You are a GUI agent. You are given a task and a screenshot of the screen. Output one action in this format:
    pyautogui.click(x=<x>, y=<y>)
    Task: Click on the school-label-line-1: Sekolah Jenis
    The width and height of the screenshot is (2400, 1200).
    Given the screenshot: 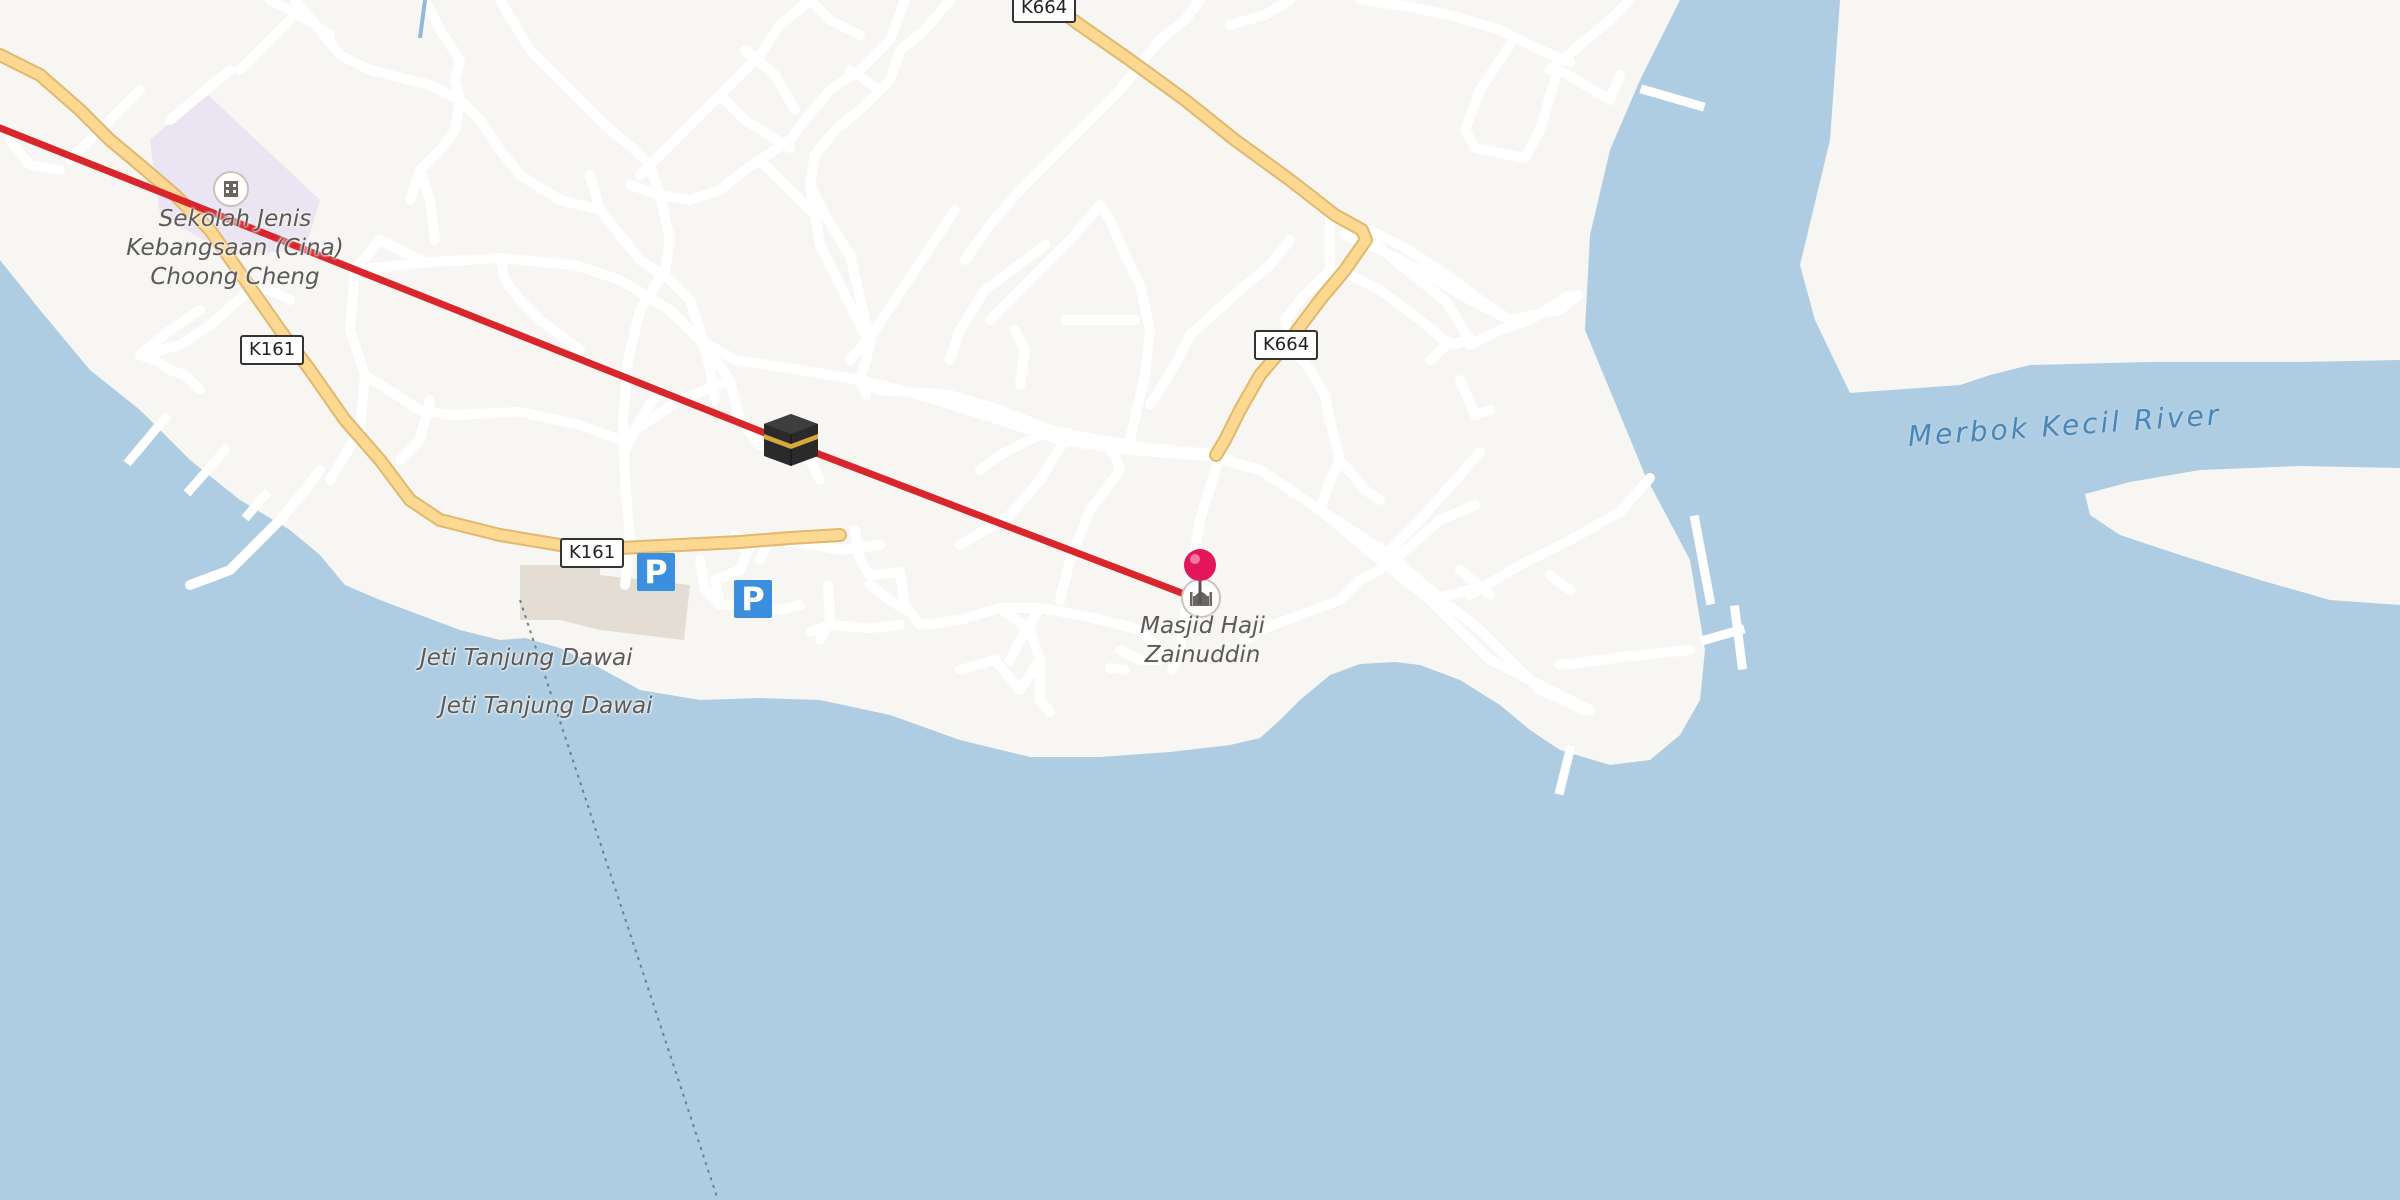 What is the action you would take?
    pyautogui.click(x=235, y=219)
    